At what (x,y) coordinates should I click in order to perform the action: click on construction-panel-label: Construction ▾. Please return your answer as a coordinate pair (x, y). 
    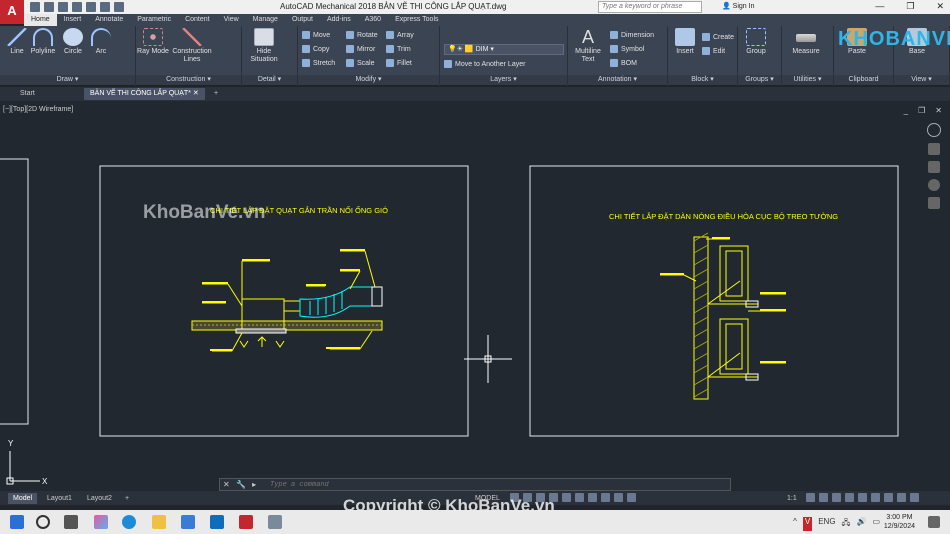
    Looking at the image, I should click on (188, 80).